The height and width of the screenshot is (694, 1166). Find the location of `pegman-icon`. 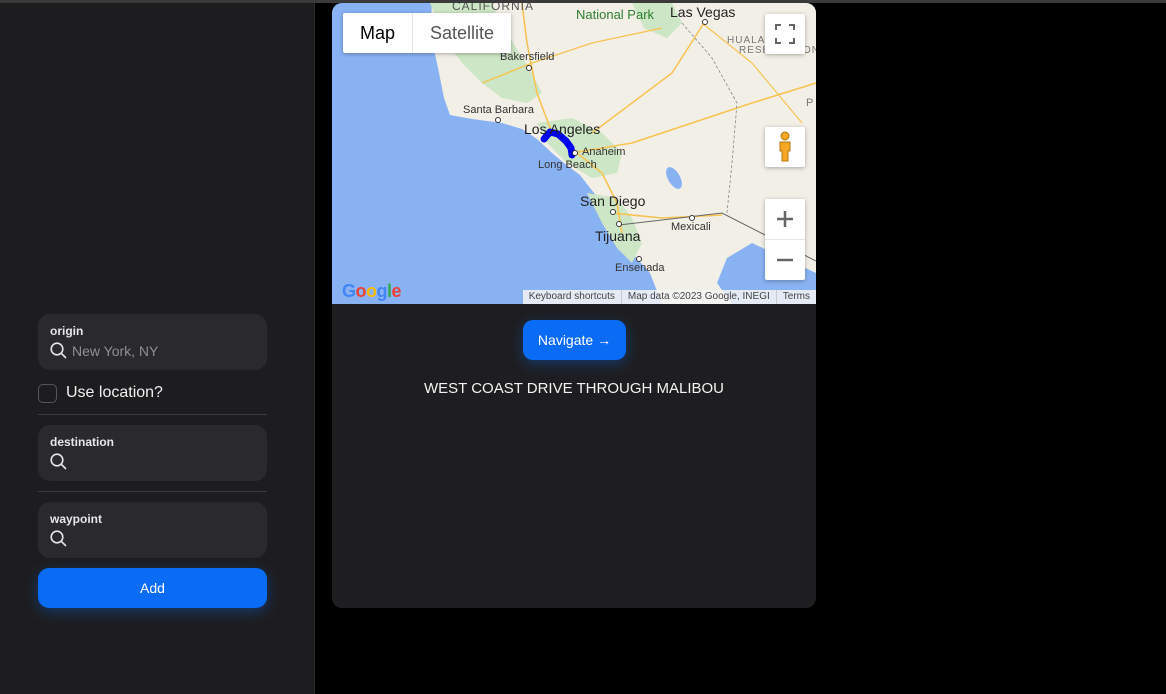

pegman-icon is located at coordinates (785, 146).